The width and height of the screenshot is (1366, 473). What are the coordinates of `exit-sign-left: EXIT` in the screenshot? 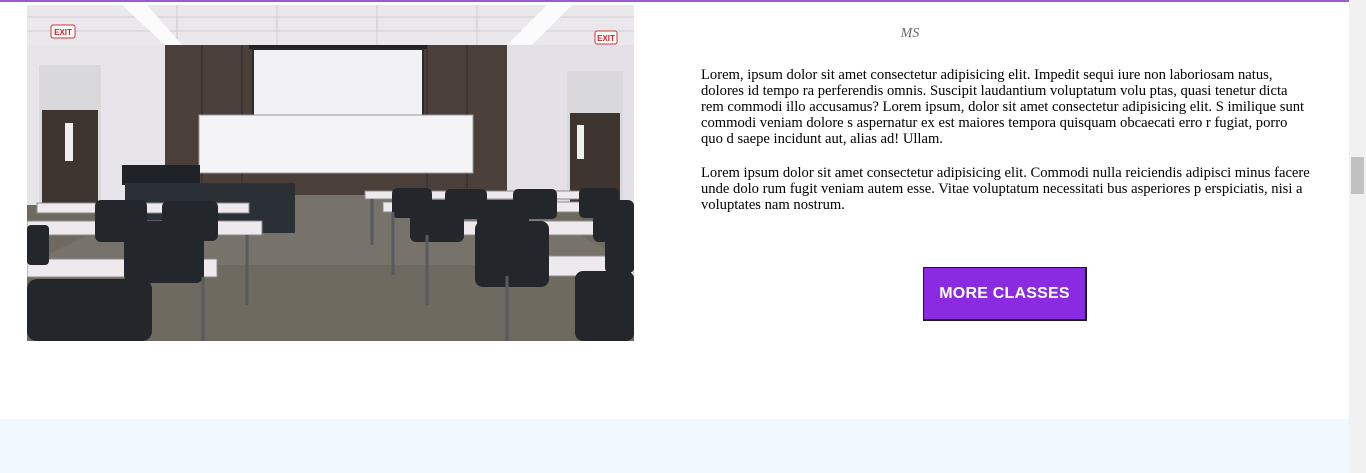 It's located at (63, 31).